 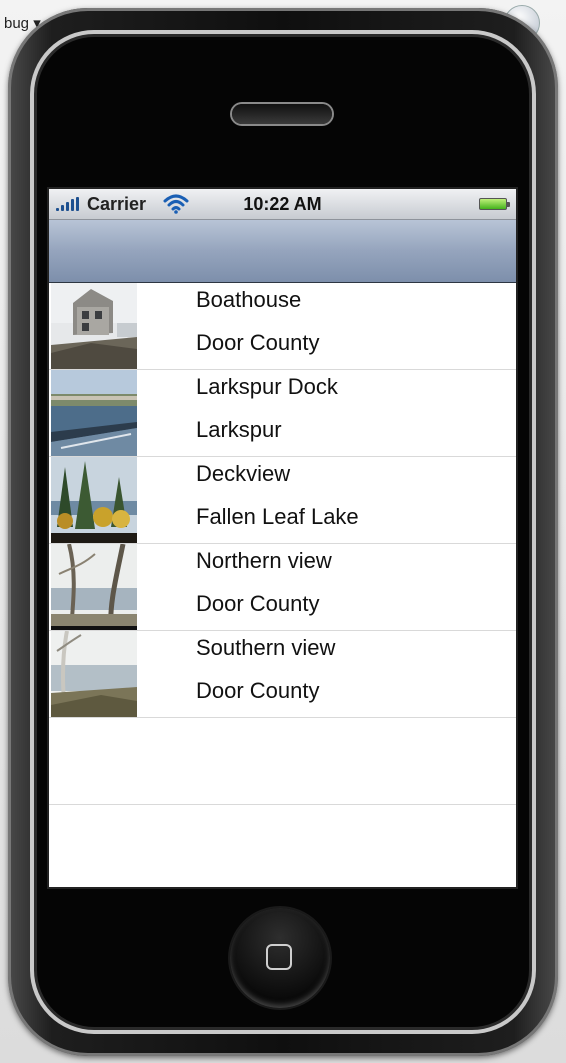 I want to click on home-square-icon, so click(x=279, y=957).